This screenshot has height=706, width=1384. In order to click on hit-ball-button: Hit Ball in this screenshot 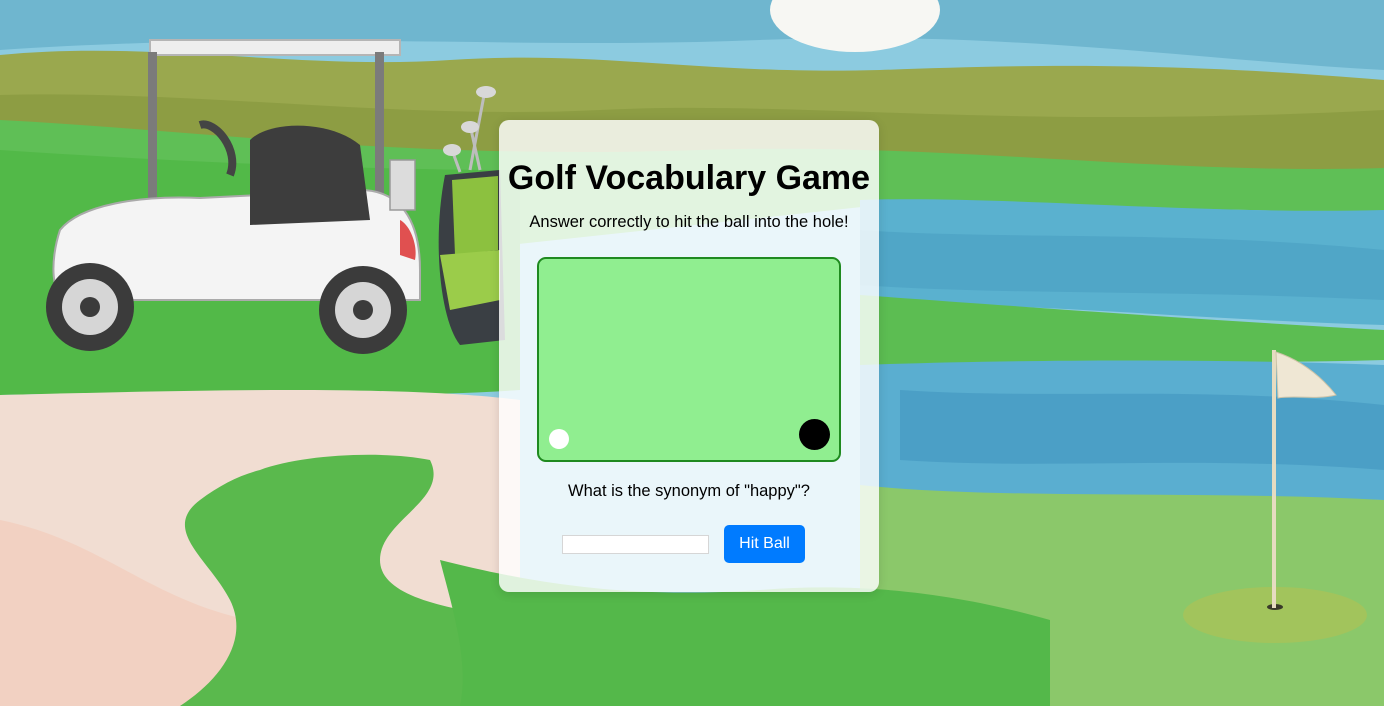, I will do `click(764, 544)`.